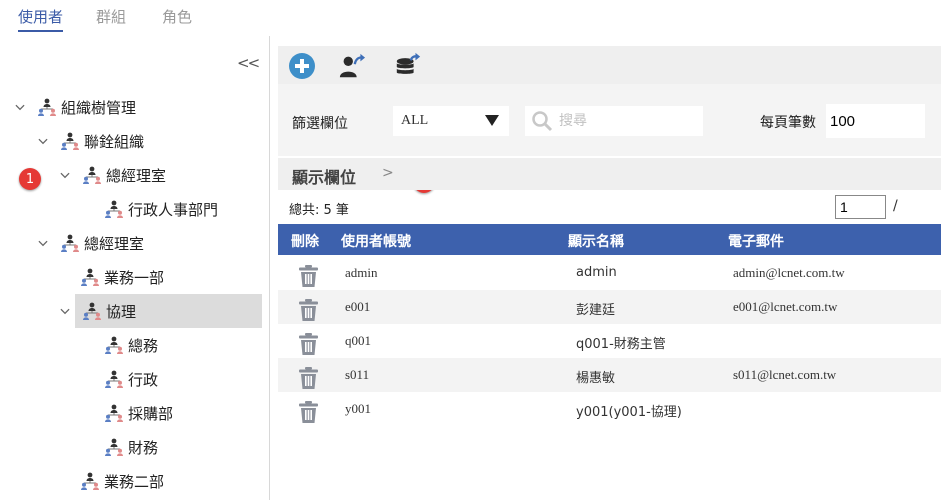 This screenshot has height=500, width=941. What do you see at coordinates (542, 121) in the screenshot?
I see `search-icon` at bounding box center [542, 121].